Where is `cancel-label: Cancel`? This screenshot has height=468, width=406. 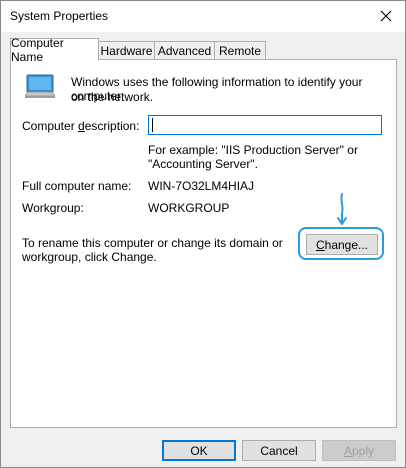
cancel-label: Cancel is located at coordinates (279, 450).